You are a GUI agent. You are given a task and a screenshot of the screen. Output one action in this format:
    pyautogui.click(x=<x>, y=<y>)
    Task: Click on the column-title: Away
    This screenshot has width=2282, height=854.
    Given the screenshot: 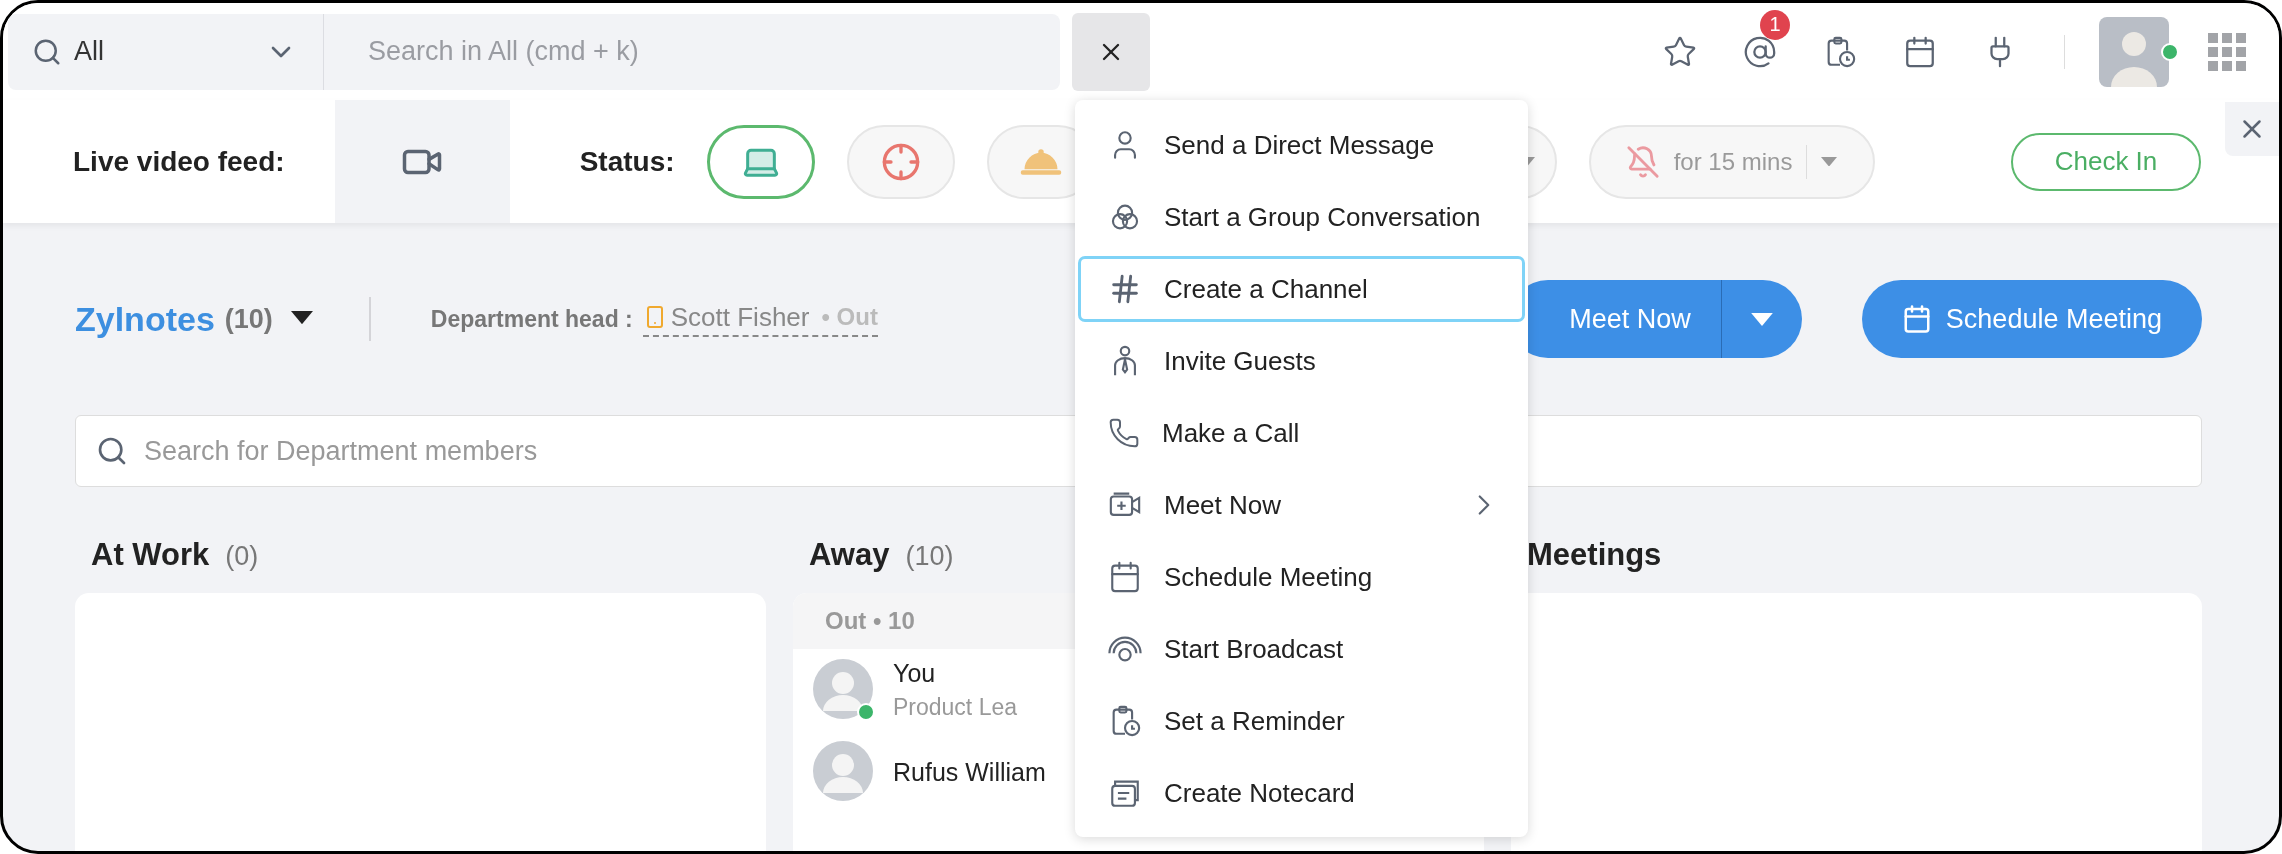 What is the action you would take?
    pyautogui.click(x=849, y=555)
    